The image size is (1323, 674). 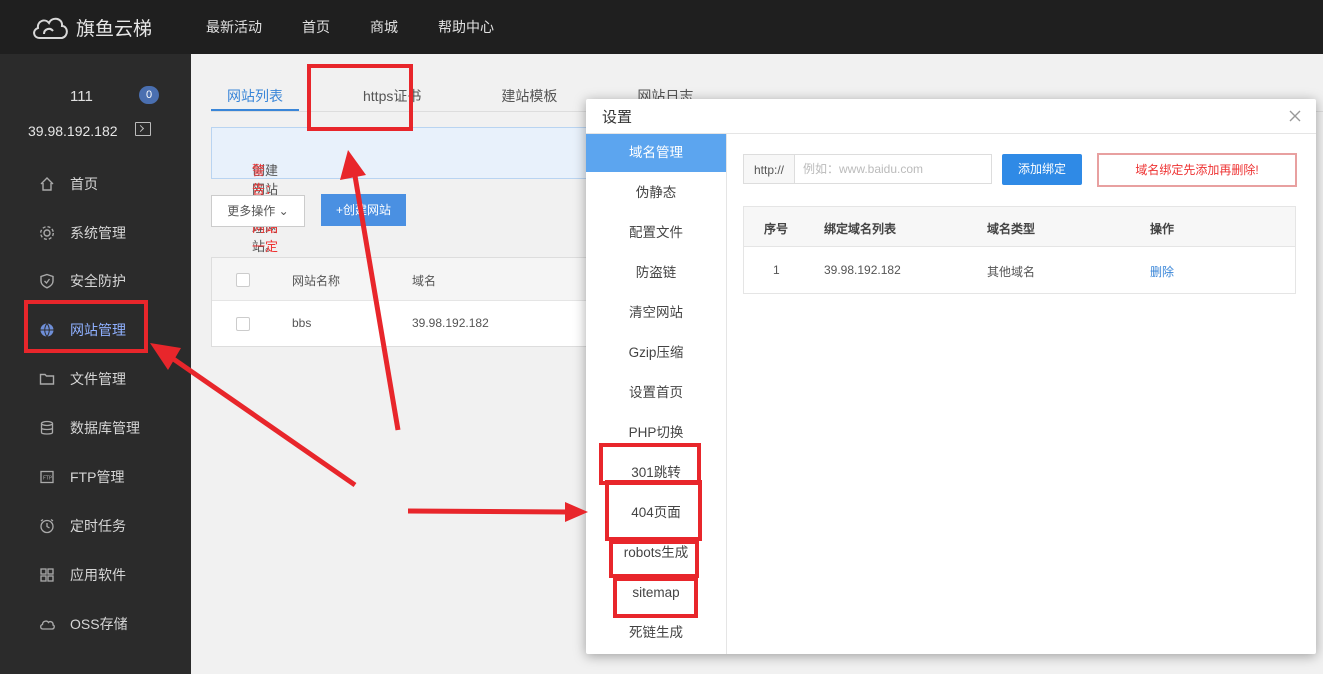 I want to click on menu-domain-management: 域名管理, so click(x=656, y=153).